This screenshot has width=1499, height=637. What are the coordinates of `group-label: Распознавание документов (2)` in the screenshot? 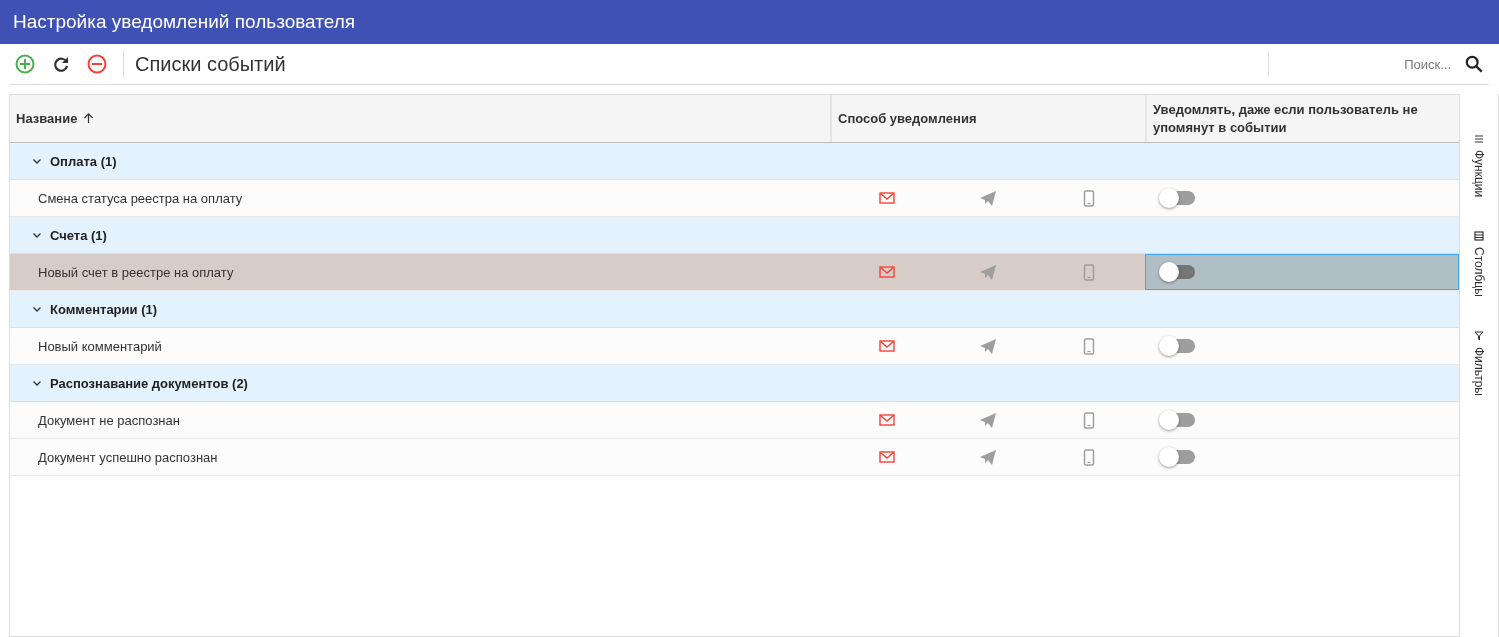 It's located at (149, 383).